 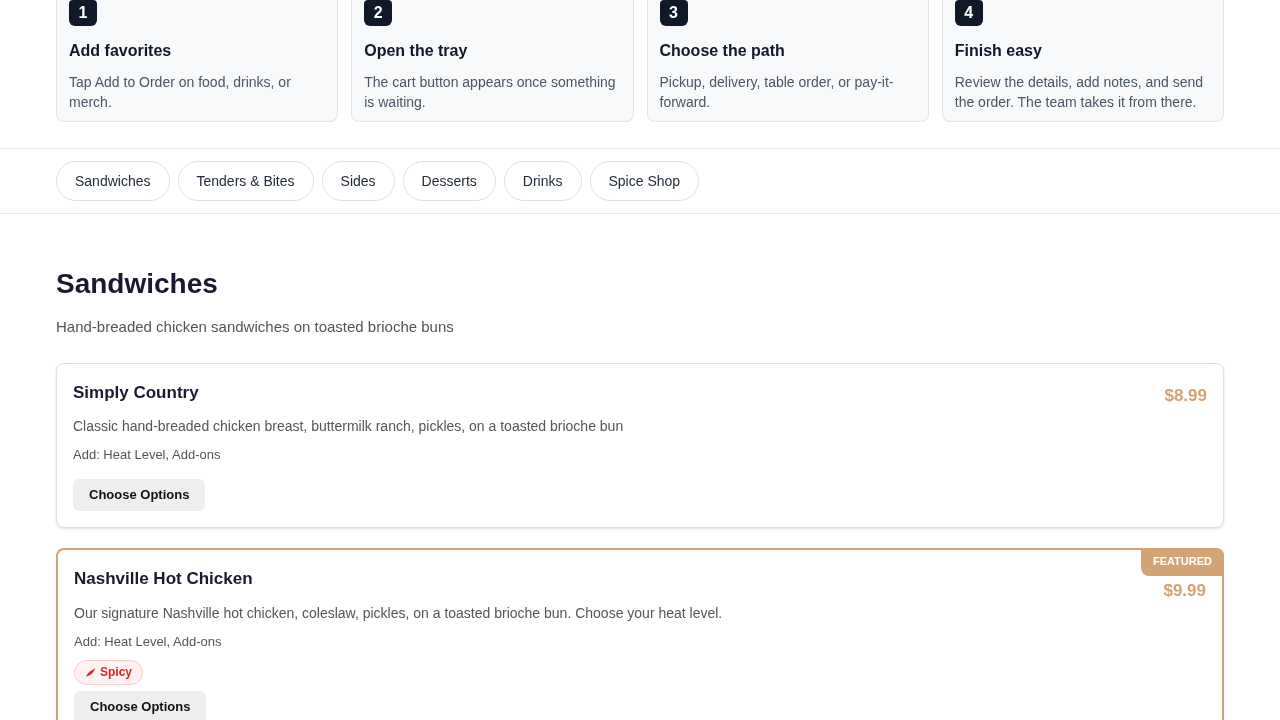 I want to click on step-title: Add favorites, so click(x=121, y=51).